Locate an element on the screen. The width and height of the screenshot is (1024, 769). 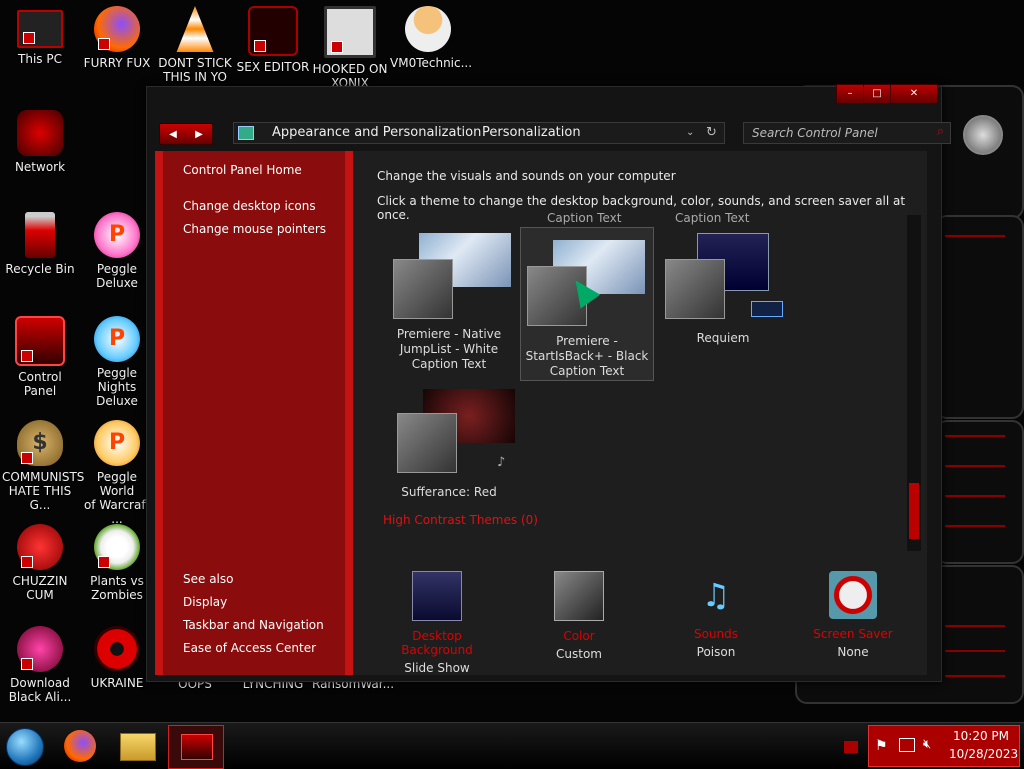
firefox-taskbar-icon is located at coordinates (80, 746).